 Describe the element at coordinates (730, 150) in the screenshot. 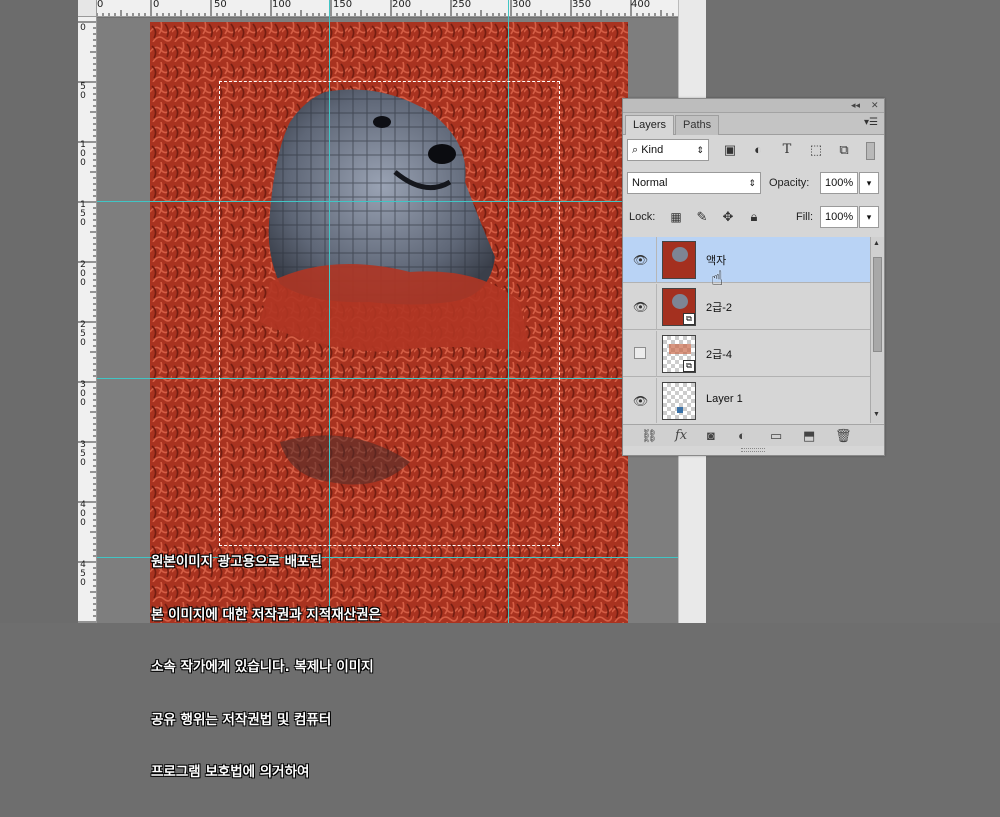

I see `pixel-filter-icon: ▣` at that location.